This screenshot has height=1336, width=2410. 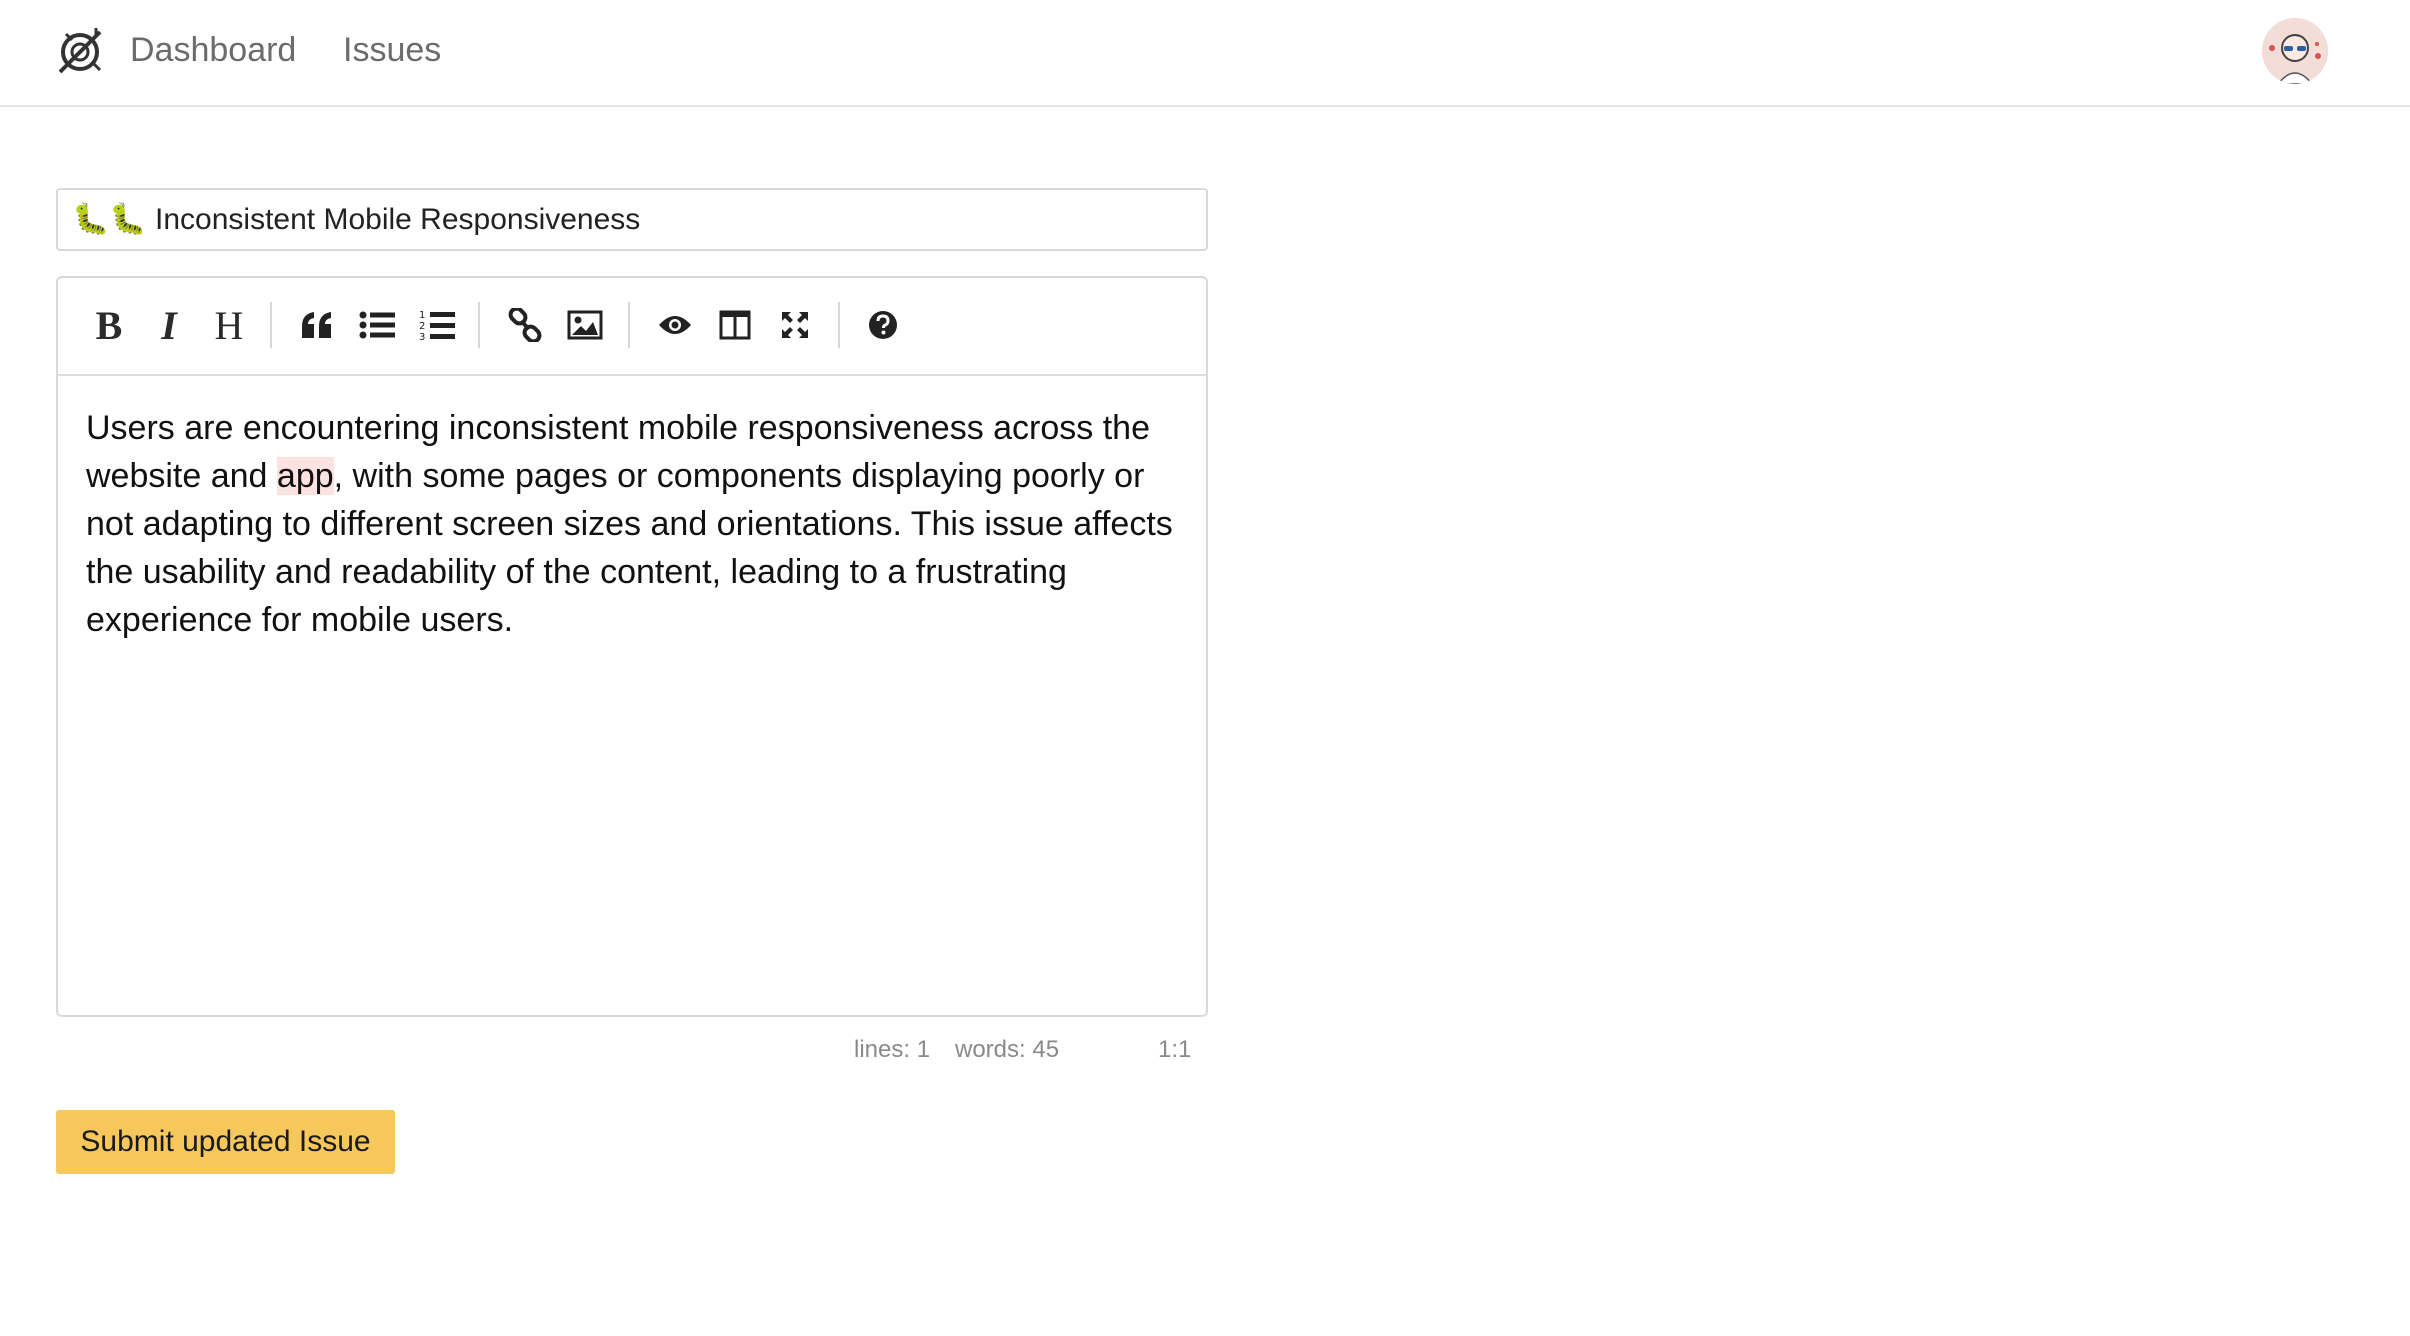 What do you see at coordinates (632, 219) in the screenshot?
I see `issue-title-input` at bounding box center [632, 219].